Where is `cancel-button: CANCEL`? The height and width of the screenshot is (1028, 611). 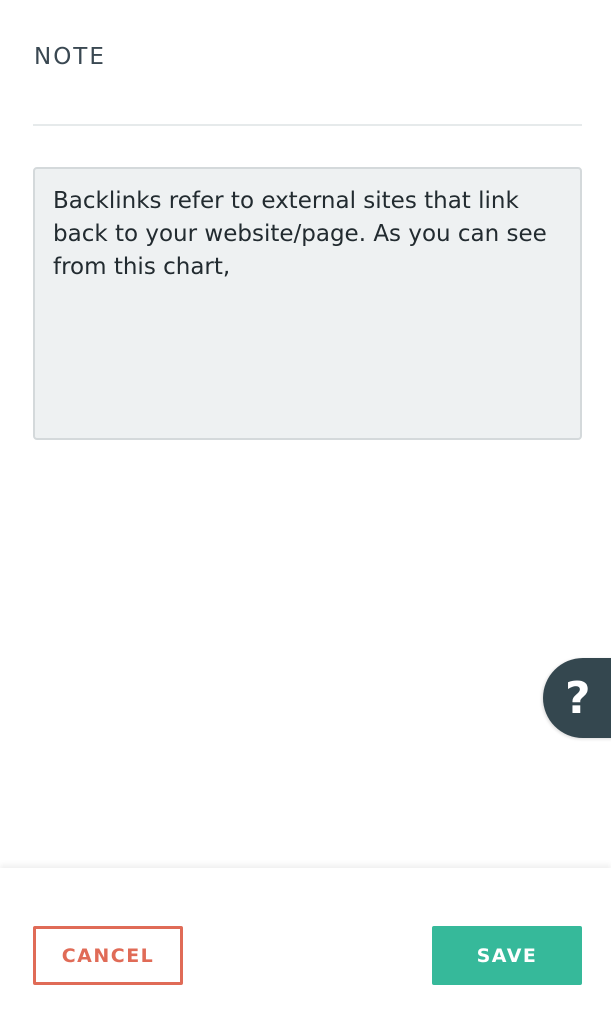
cancel-button: CANCEL is located at coordinates (108, 955).